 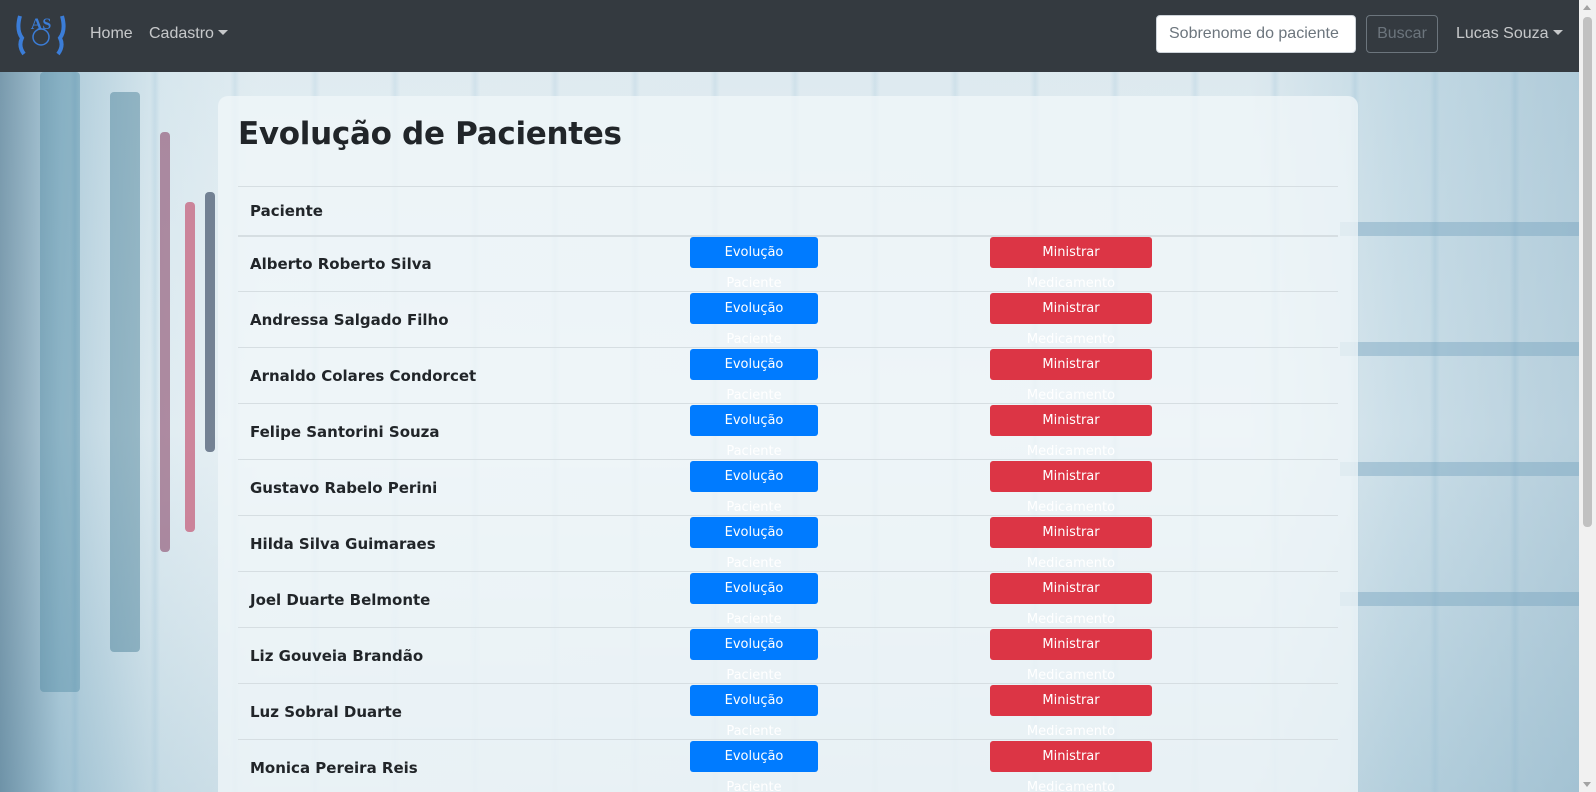 What do you see at coordinates (788, 211) in the screenshot?
I see `column-header-paciente: Paciente` at bounding box center [788, 211].